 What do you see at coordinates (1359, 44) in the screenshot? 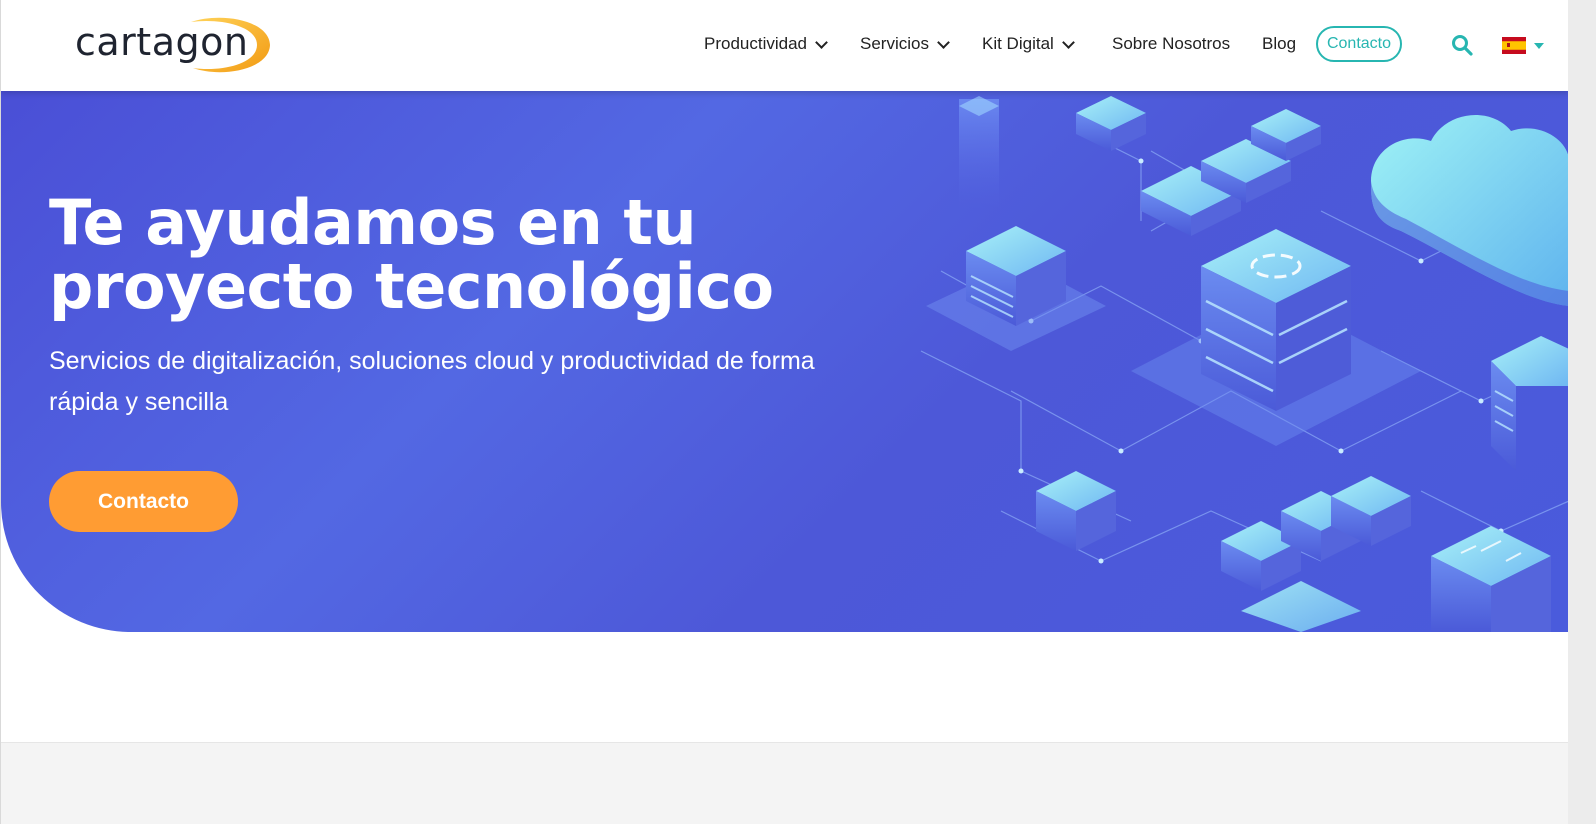
I see `header-contact-button: Contacto` at bounding box center [1359, 44].